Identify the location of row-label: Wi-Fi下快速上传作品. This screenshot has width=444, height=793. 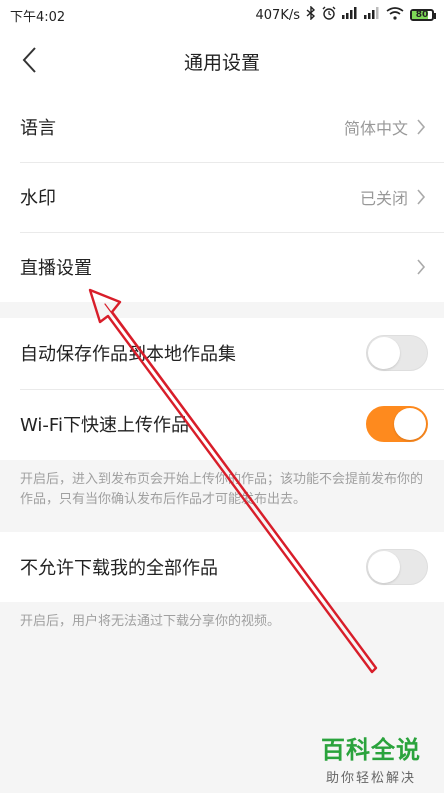
(104, 425).